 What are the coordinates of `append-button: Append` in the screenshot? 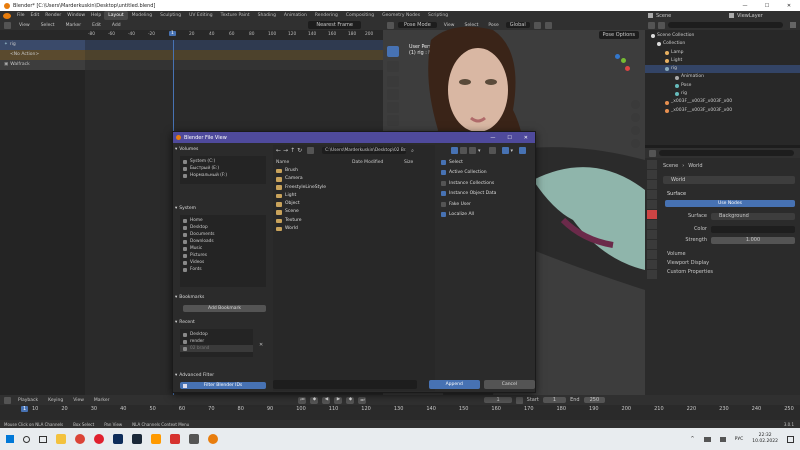 It's located at (454, 384).